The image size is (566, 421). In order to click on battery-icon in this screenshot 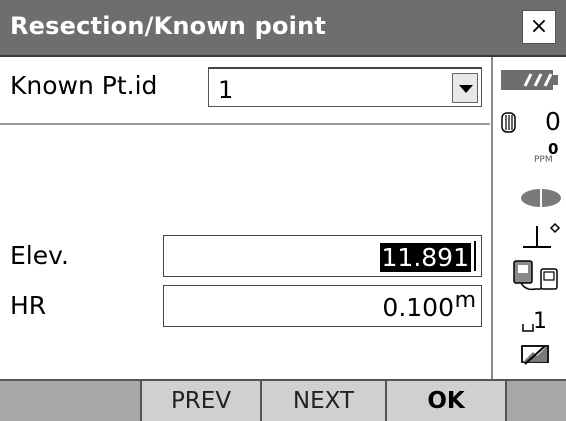, I will do `click(529, 80)`.